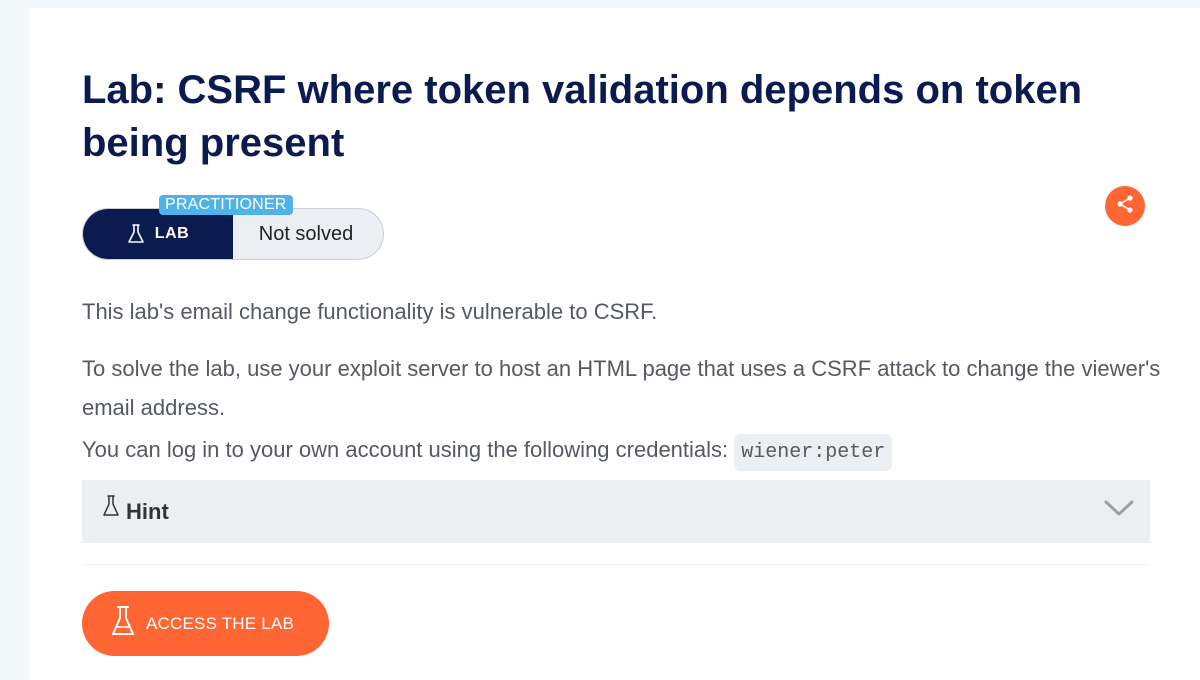  What do you see at coordinates (306, 233) in the screenshot?
I see `lab-status: Not solved` at bounding box center [306, 233].